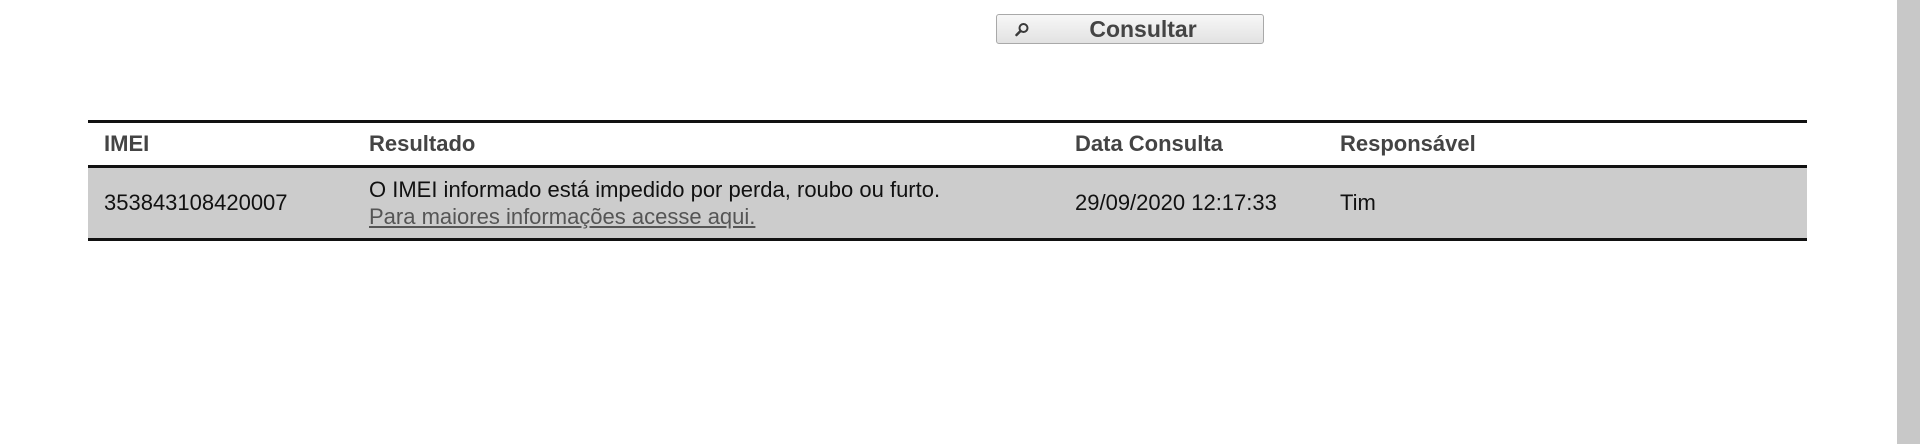 The image size is (1920, 444). Describe the element at coordinates (196, 202) in the screenshot. I see `cell-imei: 353843108420007` at that location.